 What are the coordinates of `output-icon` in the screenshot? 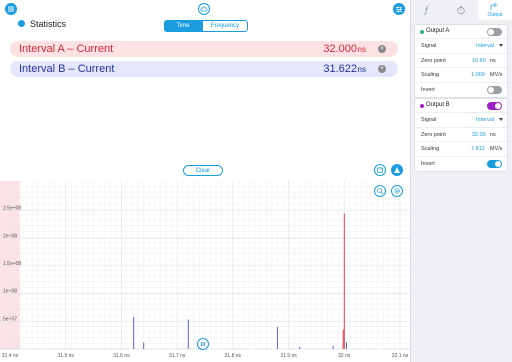 It's located at (494, 6).